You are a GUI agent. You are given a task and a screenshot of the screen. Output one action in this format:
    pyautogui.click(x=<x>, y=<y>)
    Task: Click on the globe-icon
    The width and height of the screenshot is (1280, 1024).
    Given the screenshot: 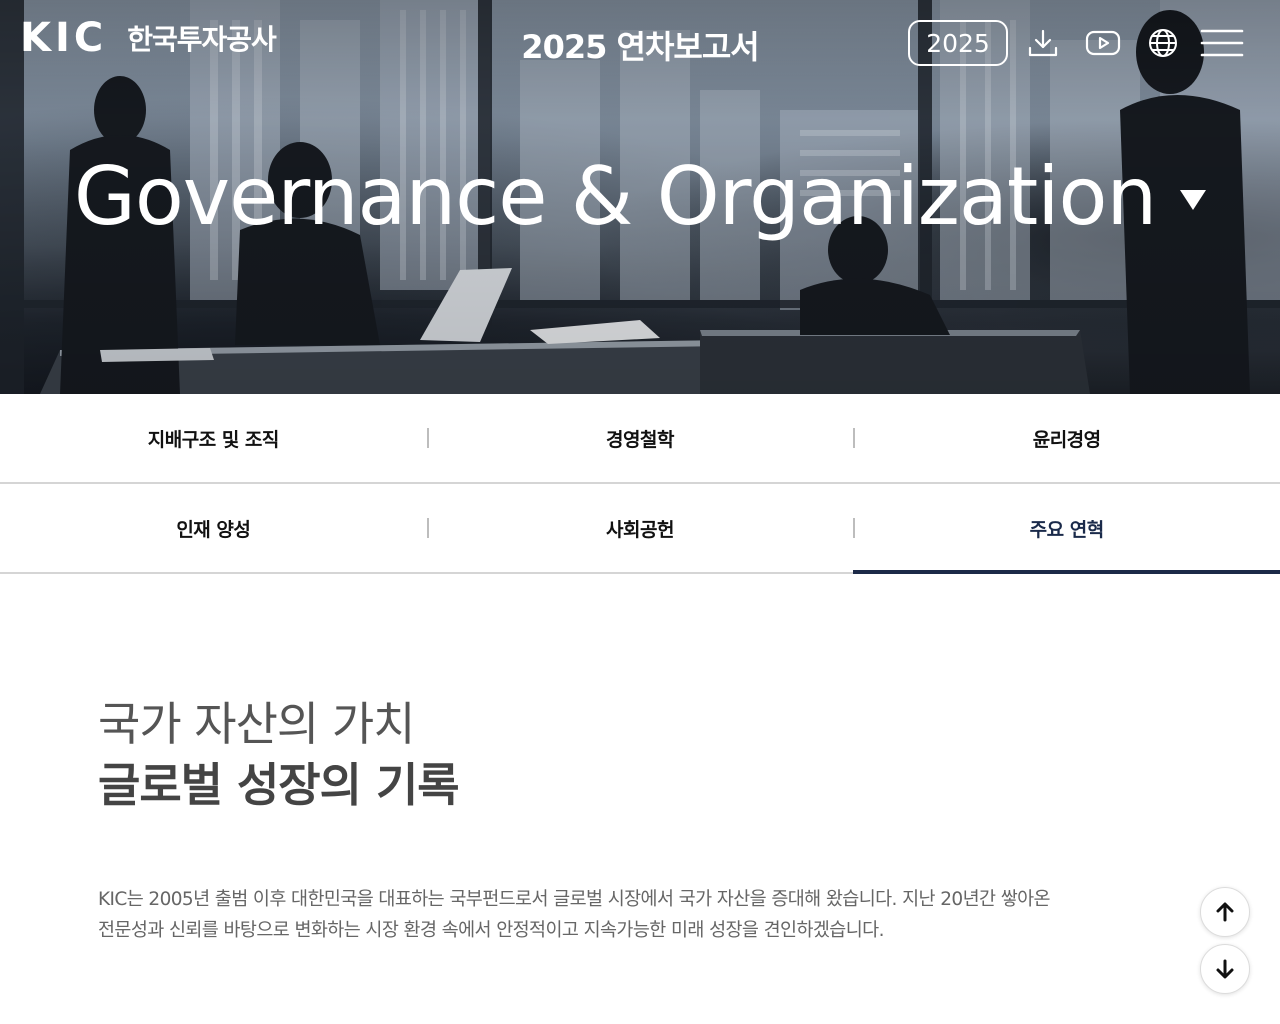 What is the action you would take?
    pyautogui.click(x=1163, y=43)
    